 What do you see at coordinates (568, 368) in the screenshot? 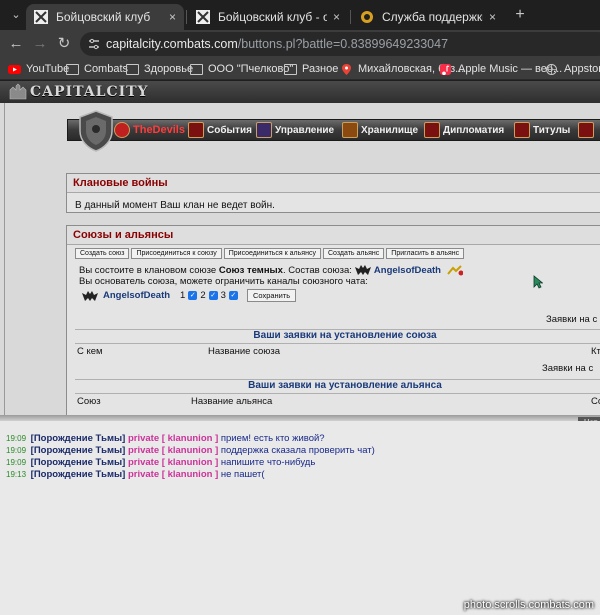
I see `alliance-requests-header-right: Заявки на с` at bounding box center [568, 368].